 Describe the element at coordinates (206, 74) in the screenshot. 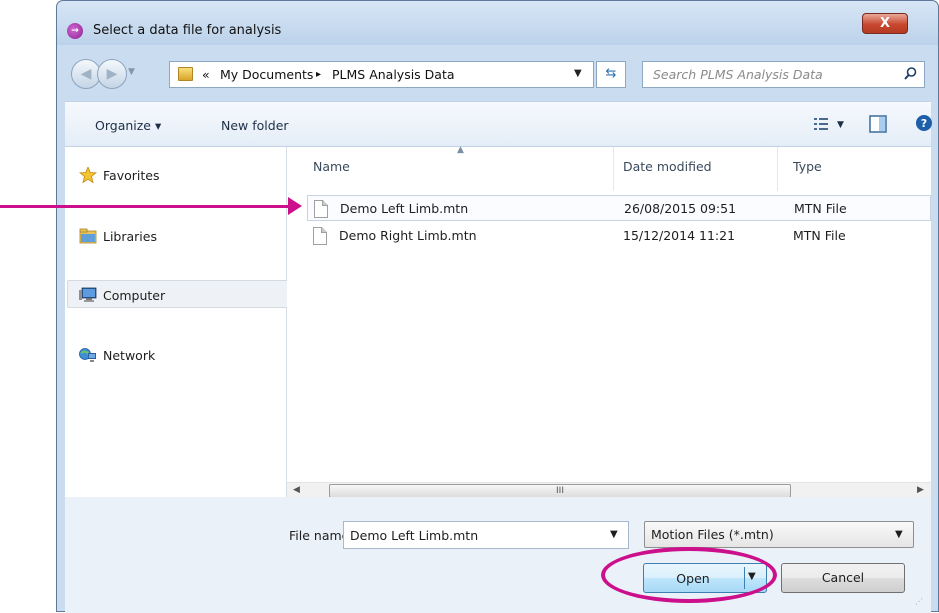

I see `breadcrumb-overflow: «` at that location.